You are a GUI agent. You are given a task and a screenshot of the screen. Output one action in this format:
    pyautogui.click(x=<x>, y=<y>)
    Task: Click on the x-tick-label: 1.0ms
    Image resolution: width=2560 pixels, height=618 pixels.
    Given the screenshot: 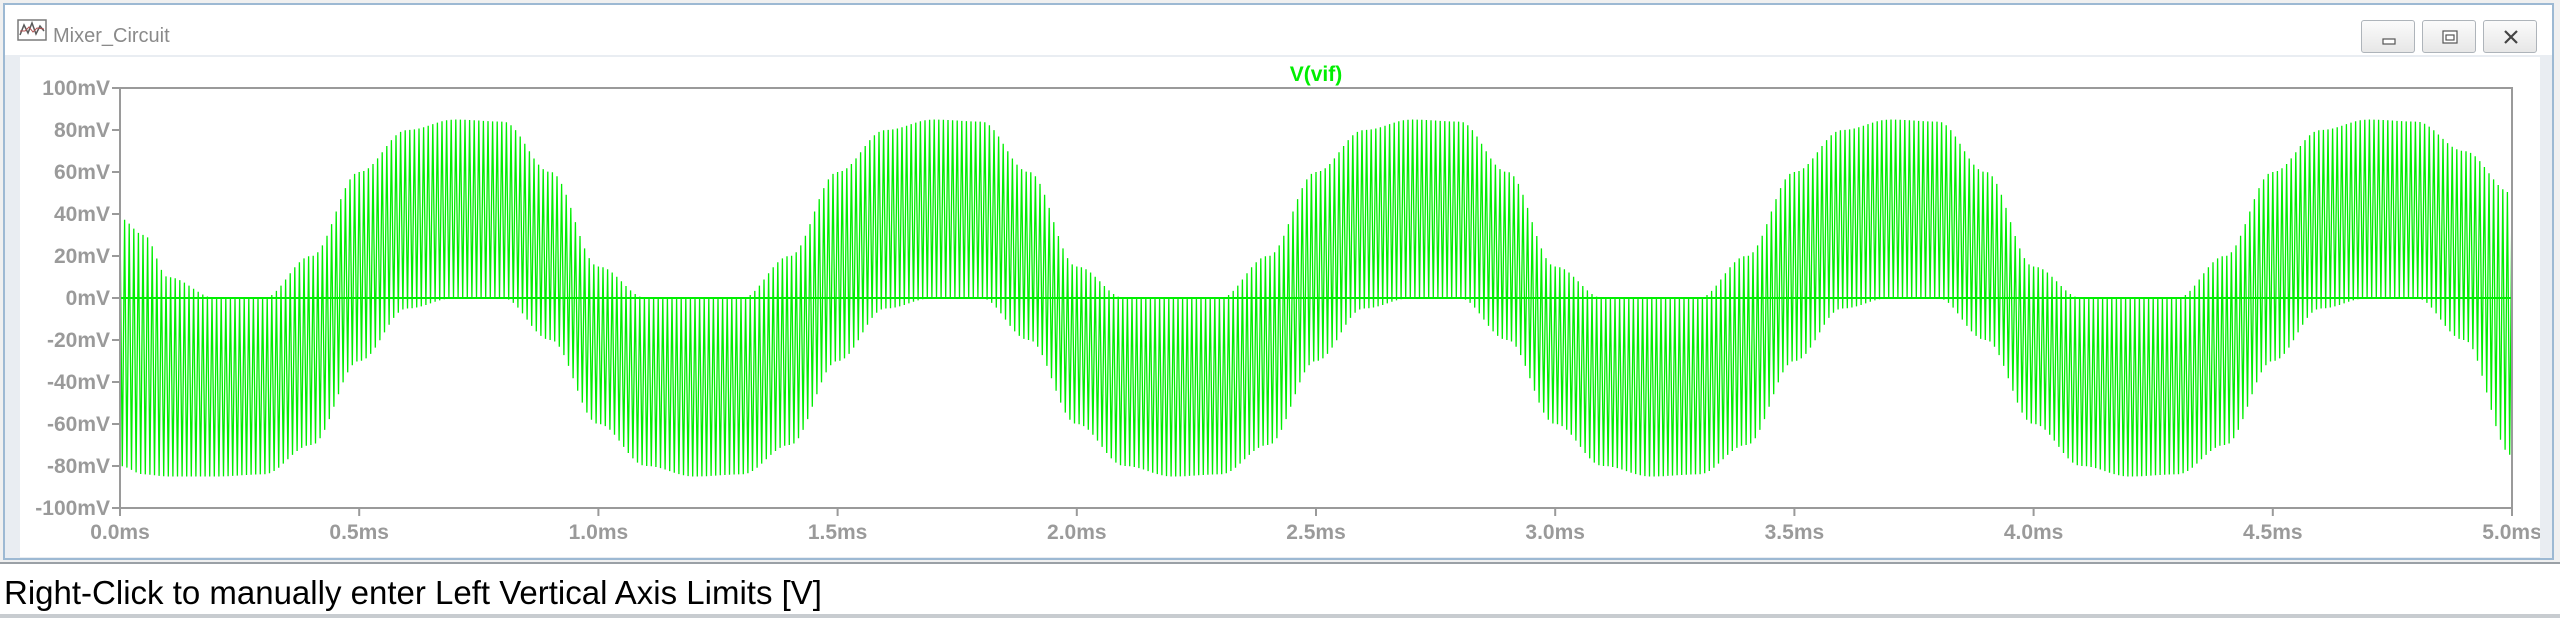 What is the action you would take?
    pyautogui.click(x=599, y=532)
    